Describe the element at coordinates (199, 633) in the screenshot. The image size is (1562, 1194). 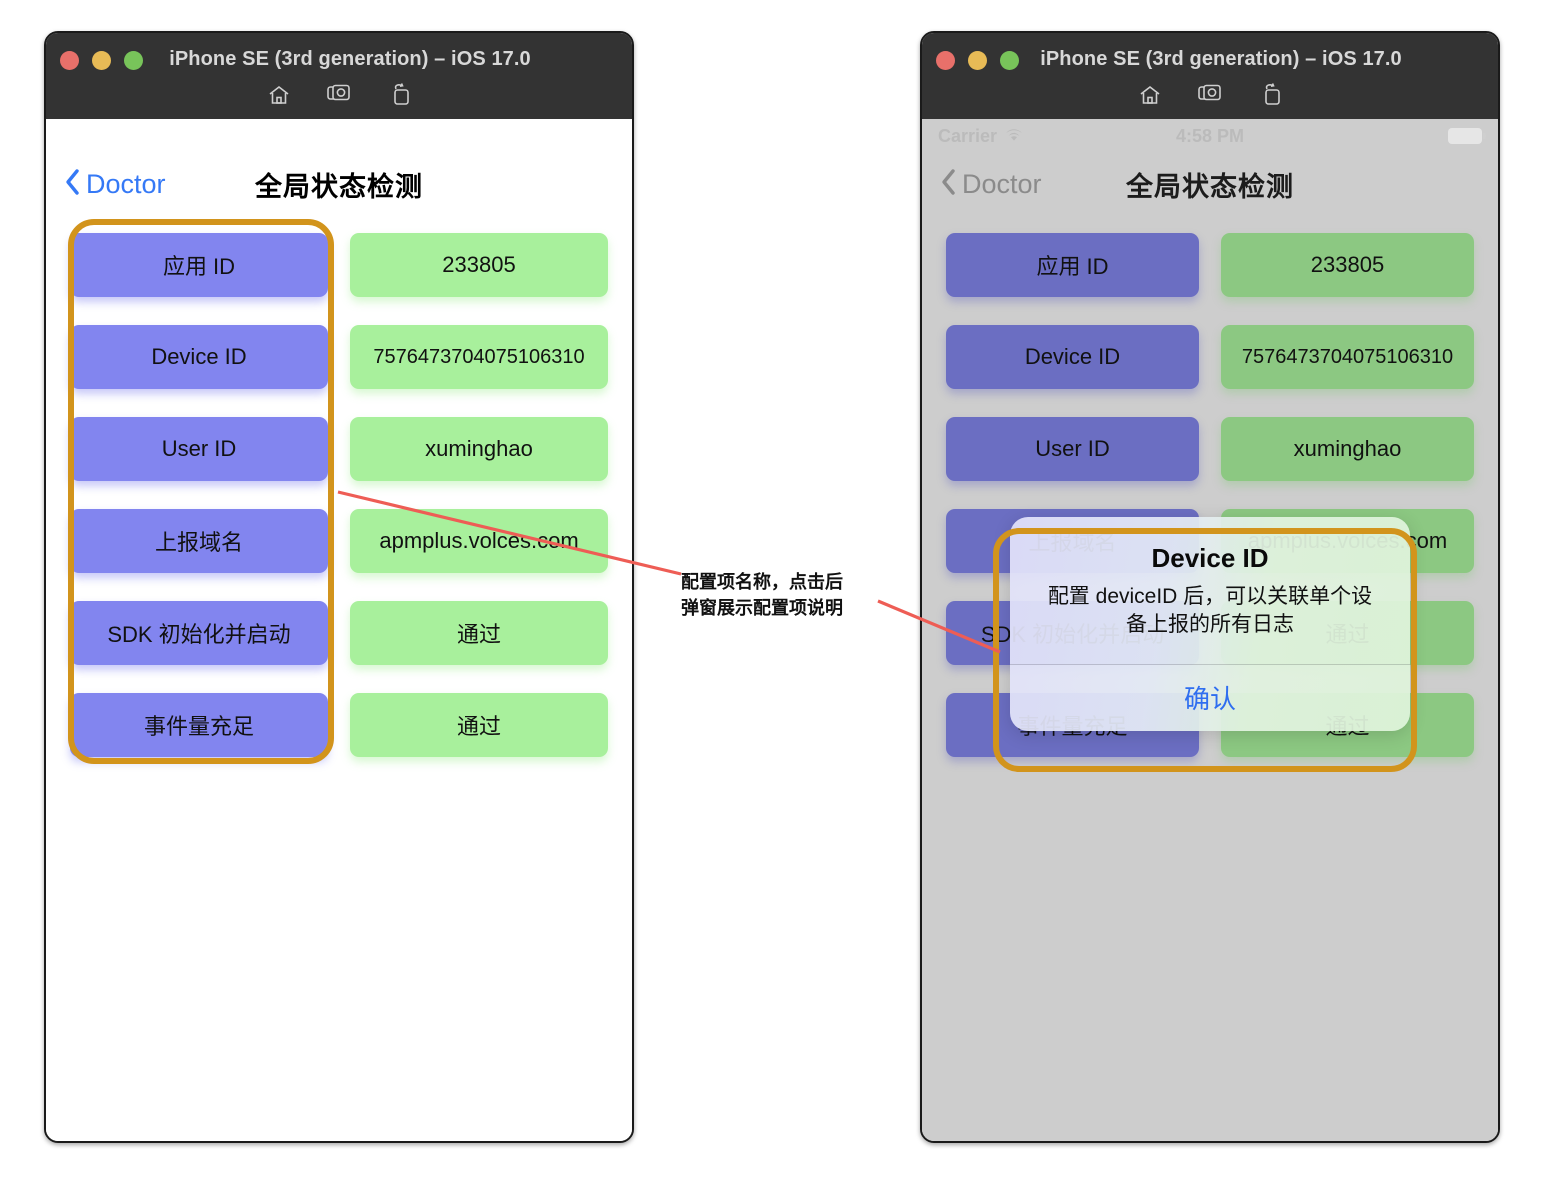
I see `config-key-button: SDK 初始化并启动` at that location.